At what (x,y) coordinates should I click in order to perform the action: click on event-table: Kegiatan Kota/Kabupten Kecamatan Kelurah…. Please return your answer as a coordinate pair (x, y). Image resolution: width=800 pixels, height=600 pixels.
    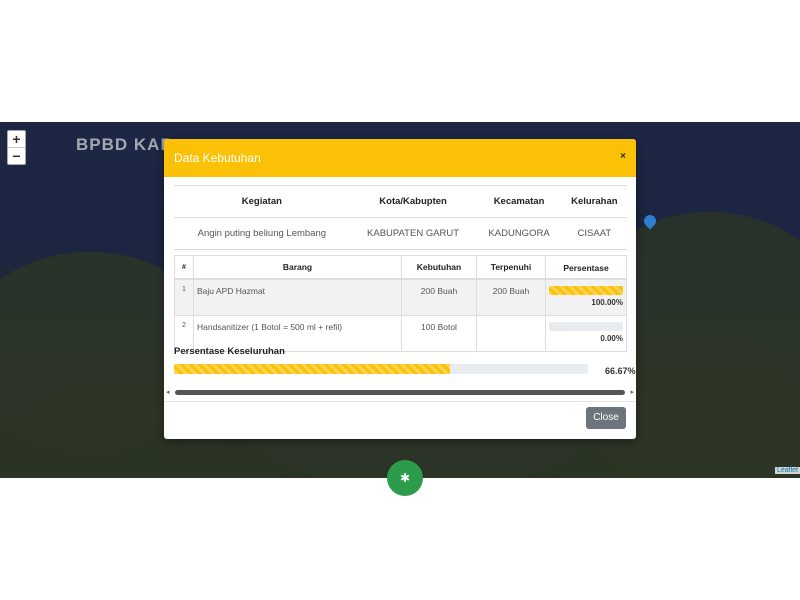
    Looking at the image, I should click on (400, 217).